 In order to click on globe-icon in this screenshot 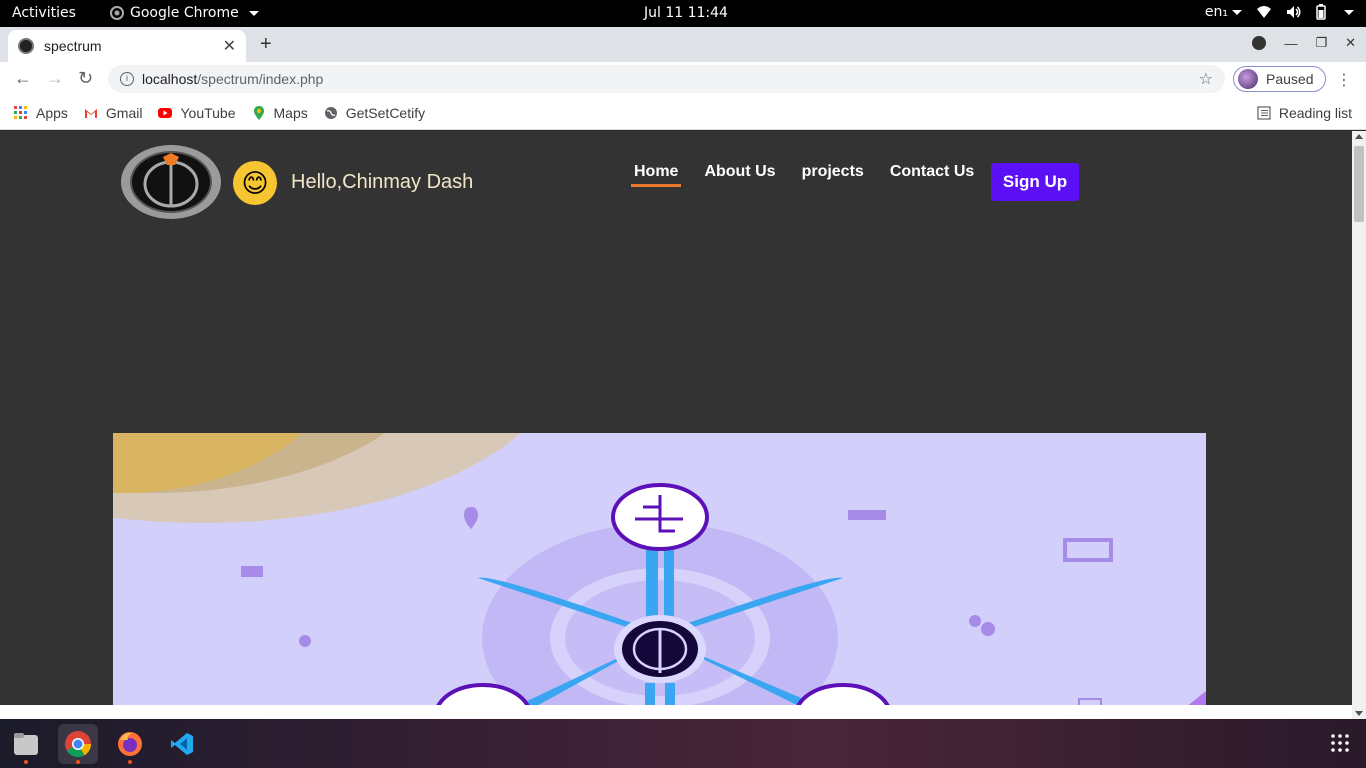, I will do `click(330, 112)`.